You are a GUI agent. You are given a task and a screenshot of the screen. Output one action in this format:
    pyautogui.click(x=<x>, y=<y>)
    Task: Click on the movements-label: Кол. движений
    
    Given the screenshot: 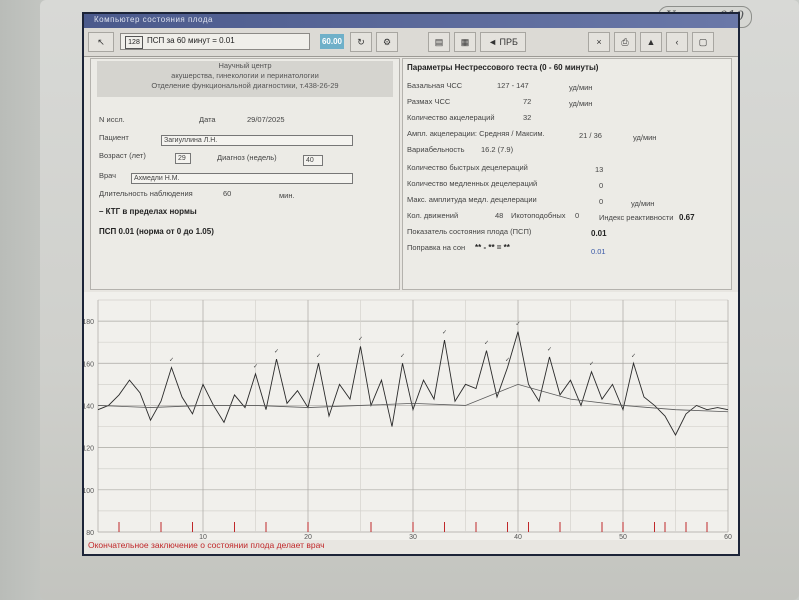 What is the action you would take?
    pyautogui.click(x=433, y=215)
    